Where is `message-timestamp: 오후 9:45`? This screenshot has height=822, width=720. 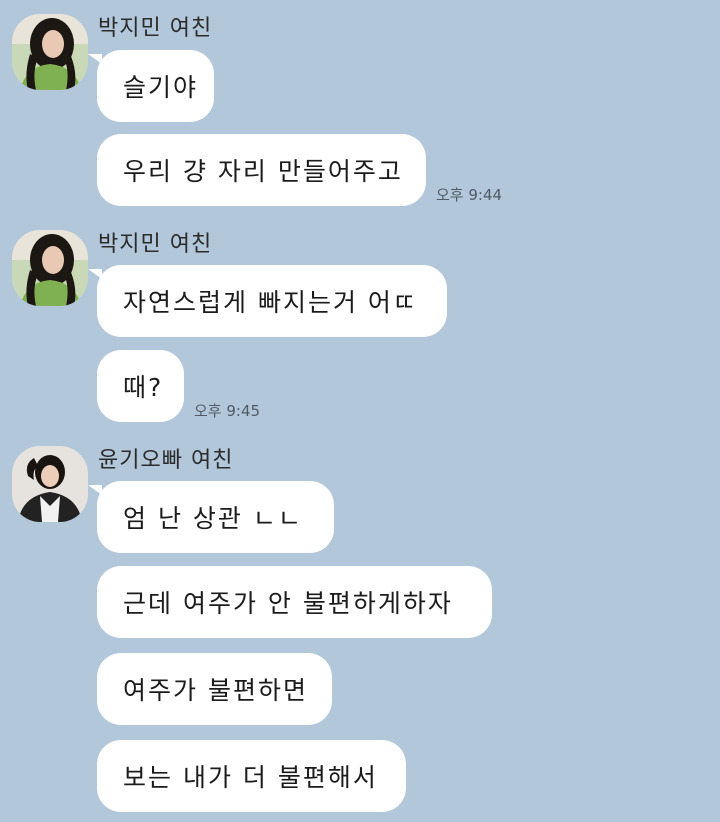 message-timestamp: 오후 9:45 is located at coordinates (227, 411).